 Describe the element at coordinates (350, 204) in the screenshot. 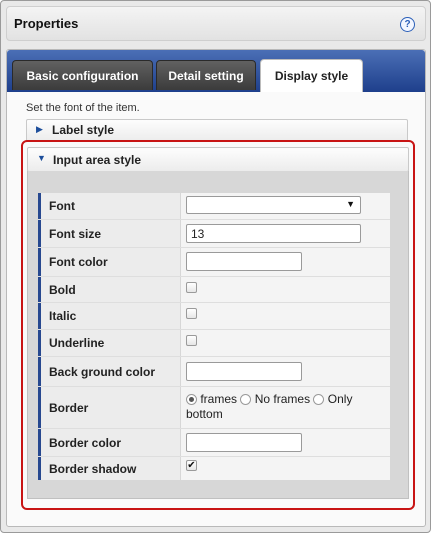

I see `dropdown-caret-icon: ▼` at that location.